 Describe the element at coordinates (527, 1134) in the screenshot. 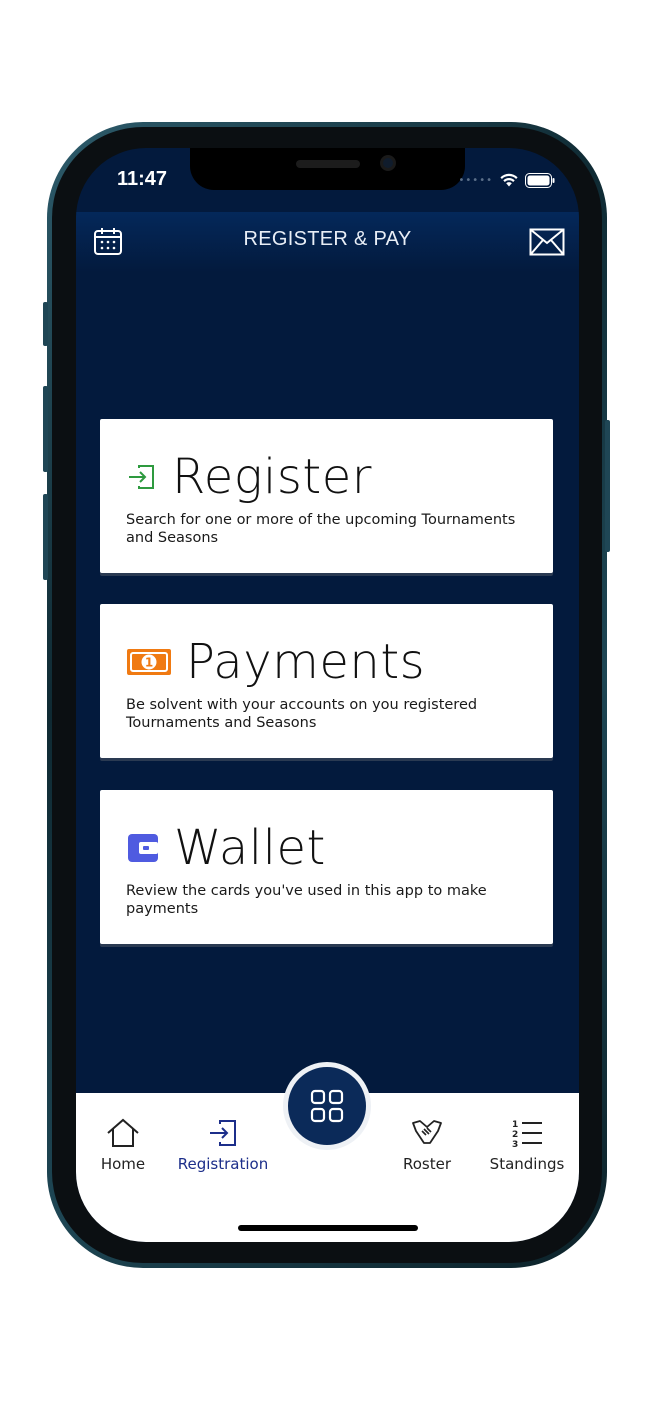

I see `numbered-list-icon: 1 2 3` at that location.